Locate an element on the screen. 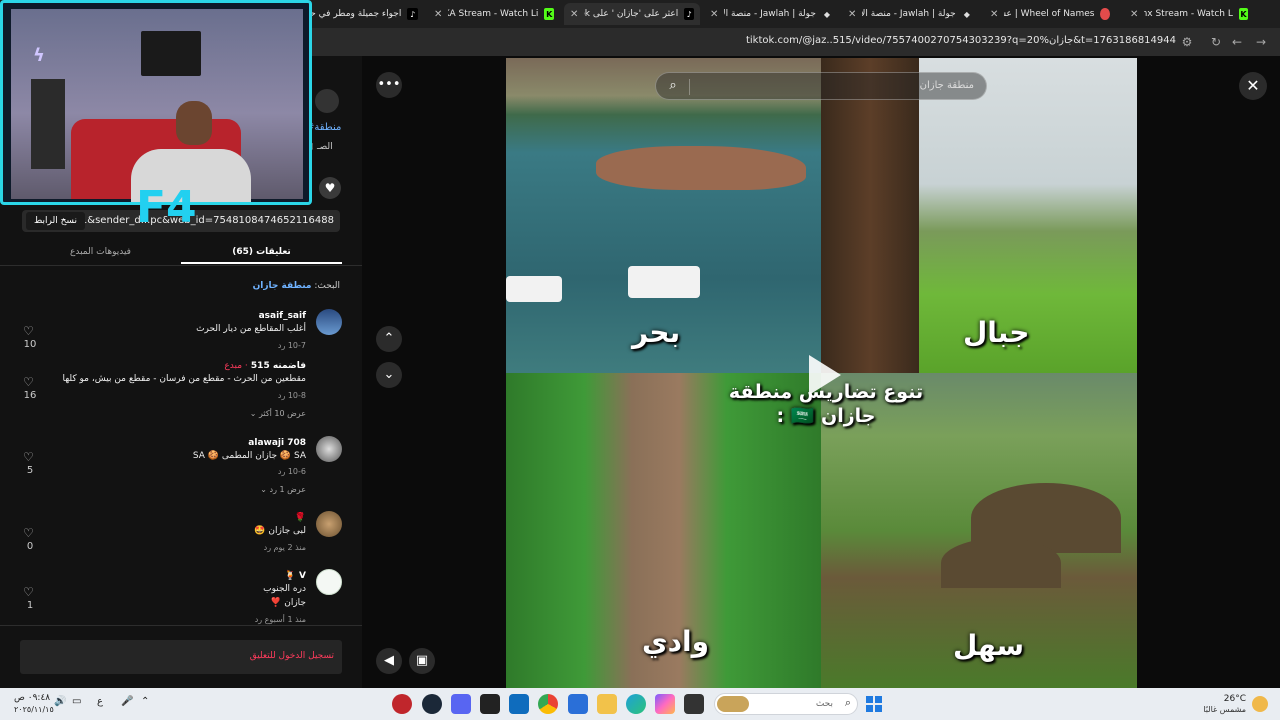 Image resolution: width=1280 pixels, height=720 pixels. creator-badge: · مبدع is located at coordinates (236, 366).